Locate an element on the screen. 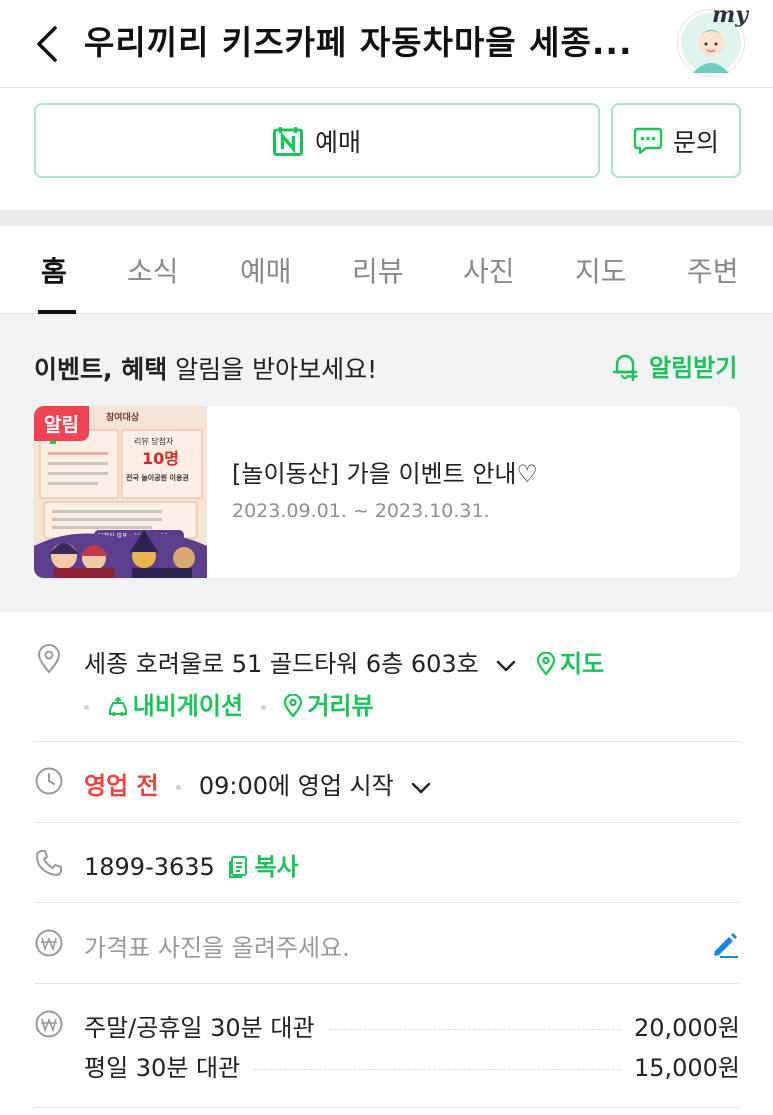 This screenshot has height=1115, width=773. section-divider is located at coordinates (386, 218).